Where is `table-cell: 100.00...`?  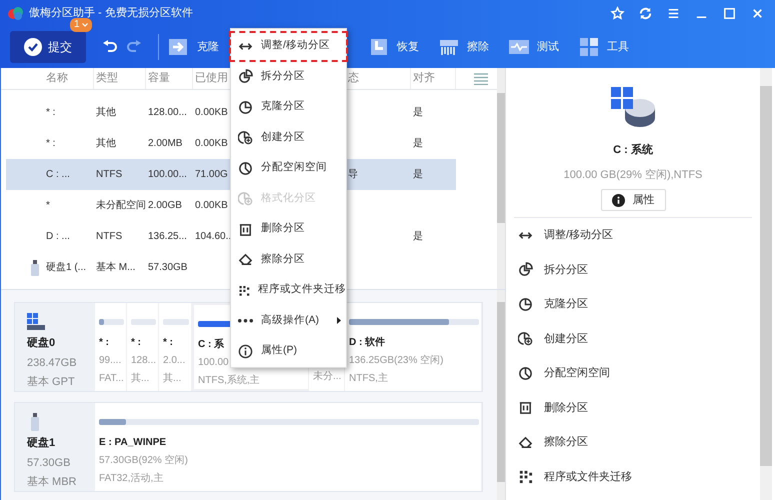 table-cell: 100.00... is located at coordinates (167, 174).